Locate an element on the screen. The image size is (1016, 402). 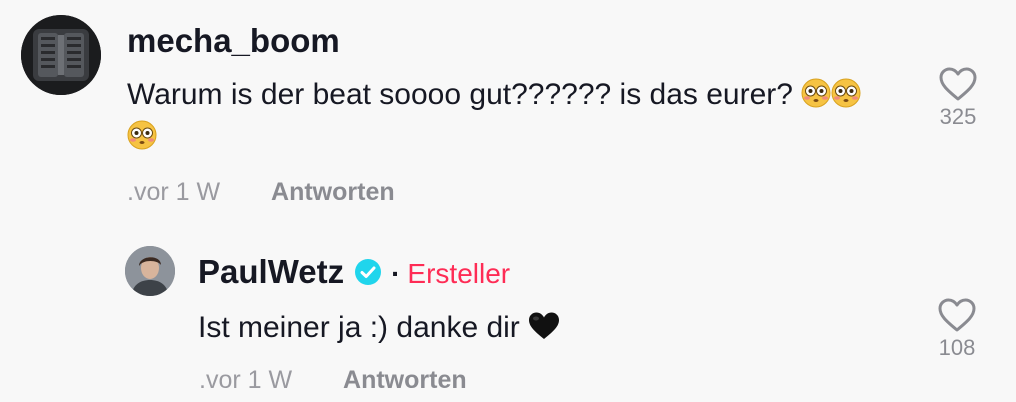
reply-body: Ist meiner ja :) danke dir is located at coordinates (359, 327).